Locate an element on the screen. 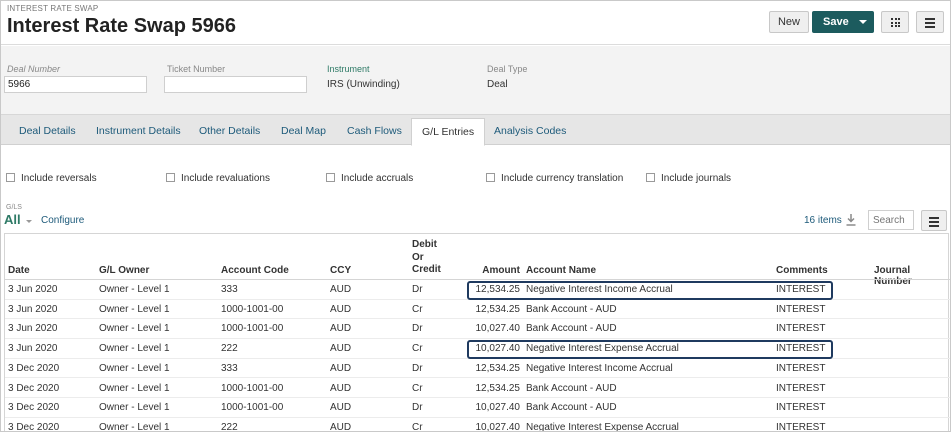 Image resolution: width=951 pixels, height=432 pixels. column-header-gl-owner: G/L Owner is located at coordinates (124, 270).